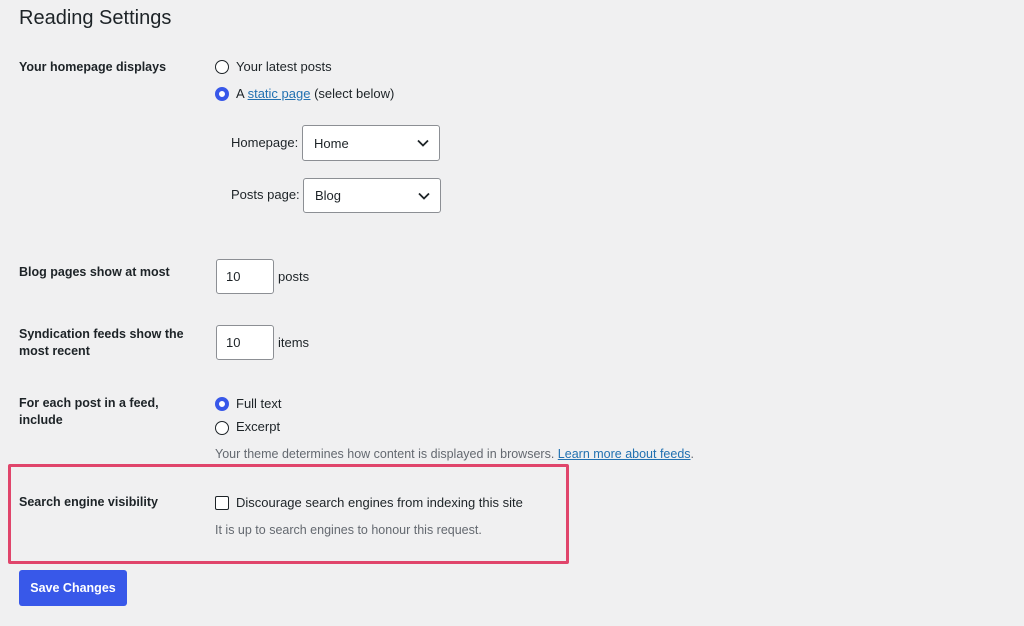  What do you see at coordinates (222, 94) in the screenshot?
I see `radio-static-page` at bounding box center [222, 94].